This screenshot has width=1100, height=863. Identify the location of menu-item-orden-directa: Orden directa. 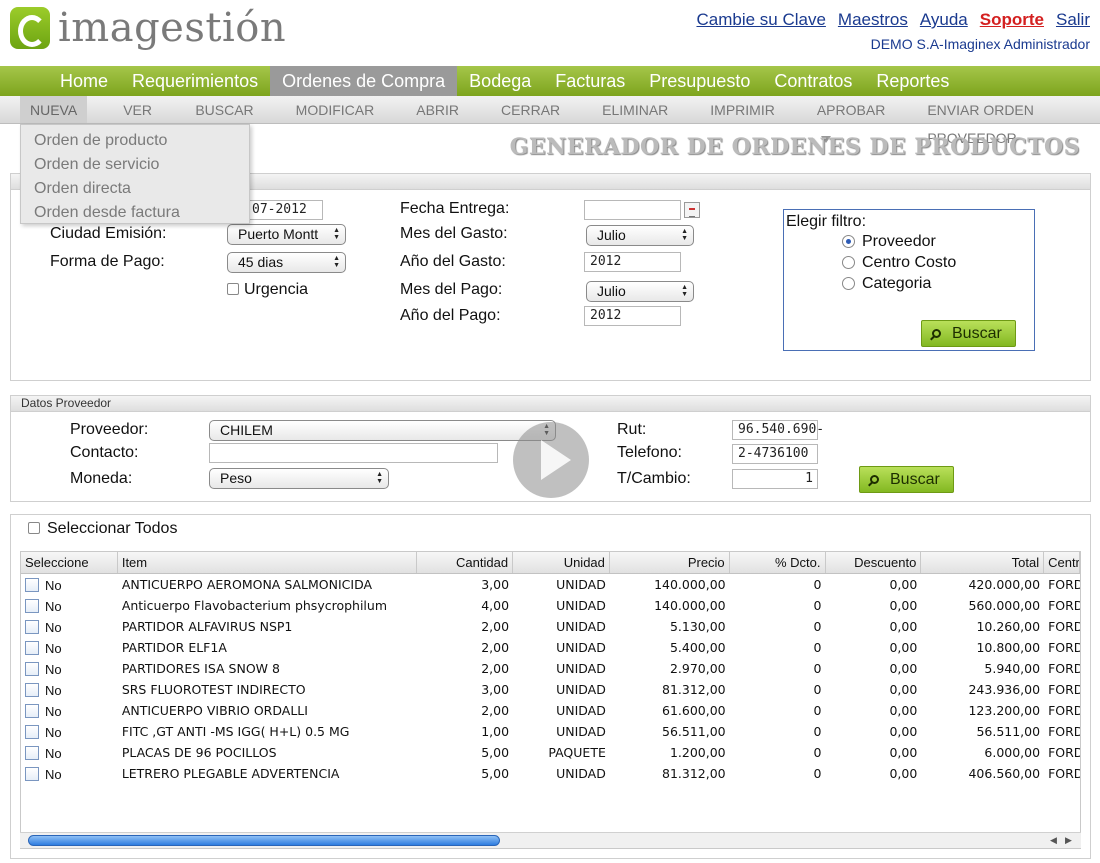
(135, 189).